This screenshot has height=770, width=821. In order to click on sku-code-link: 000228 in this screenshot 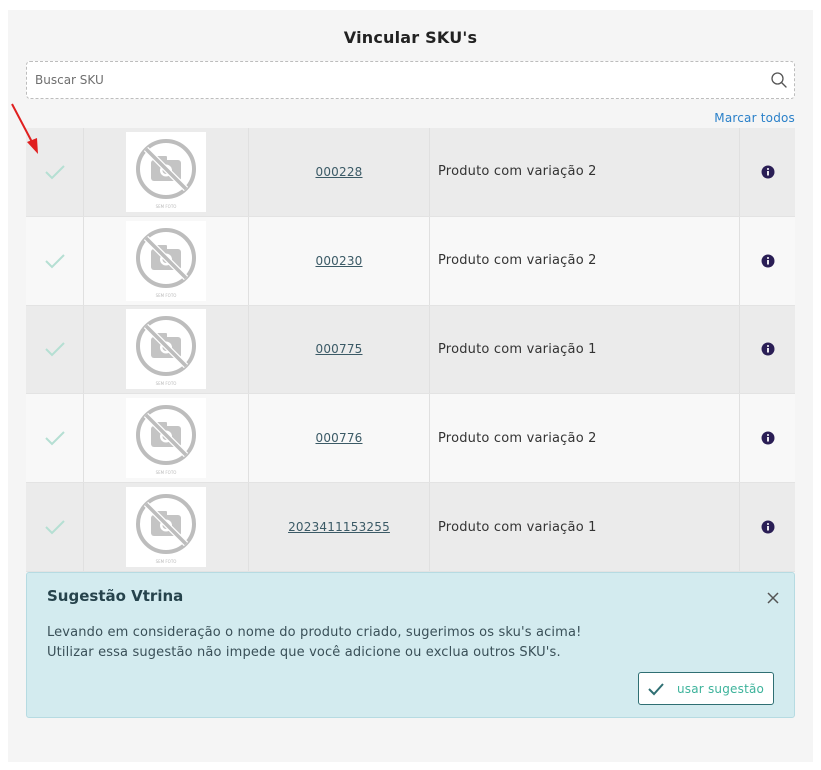, I will do `click(338, 172)`.